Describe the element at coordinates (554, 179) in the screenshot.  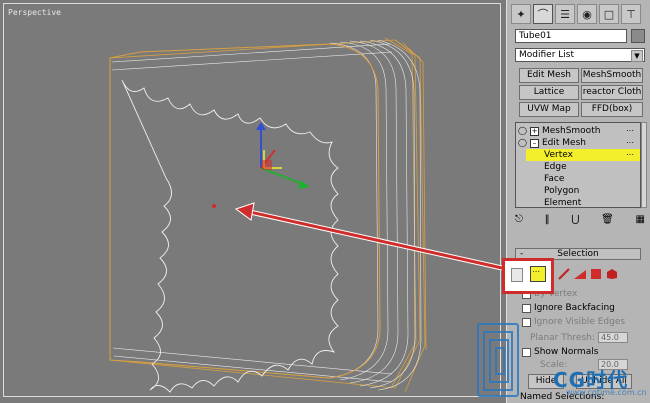
I see `stack-item-face: Face` at that location.